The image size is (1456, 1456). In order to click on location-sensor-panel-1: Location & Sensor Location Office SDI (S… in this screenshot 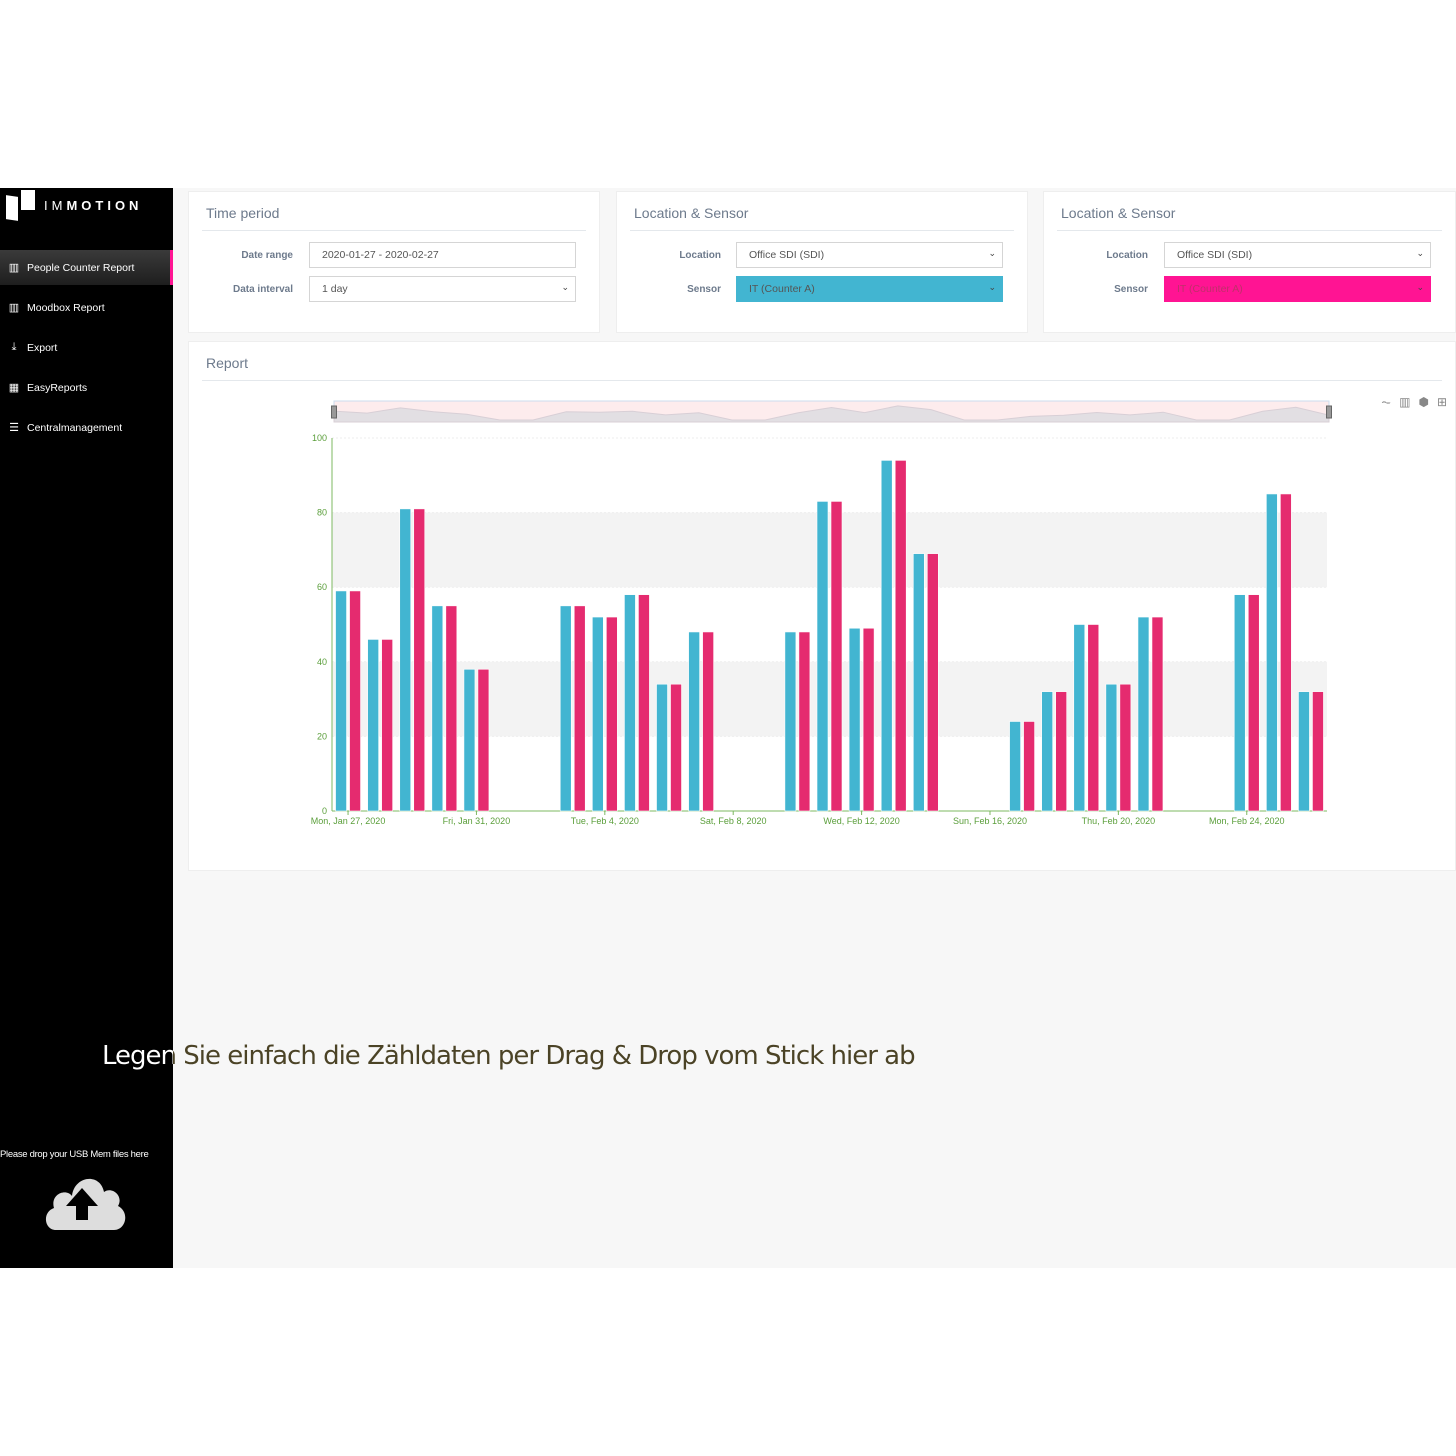, I will do `click(822, 262)`.